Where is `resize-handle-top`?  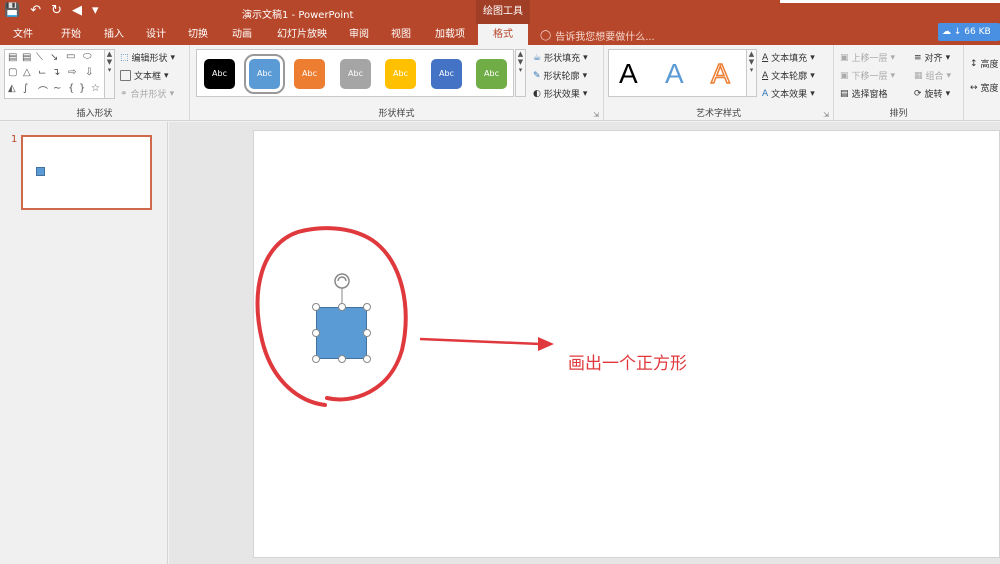
resize-handle-top is located at coordinates (342, 307).